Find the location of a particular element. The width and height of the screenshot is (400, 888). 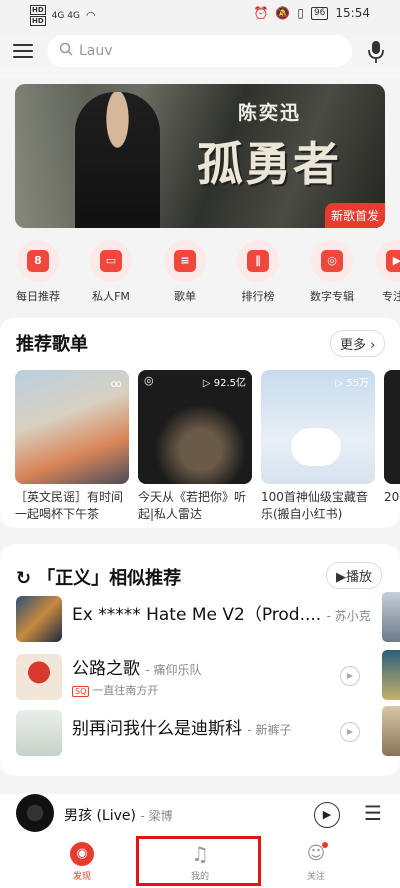

song-title: 别再问我什么是迪斯科 - 新裤子 is located at coordinates (182, 726).